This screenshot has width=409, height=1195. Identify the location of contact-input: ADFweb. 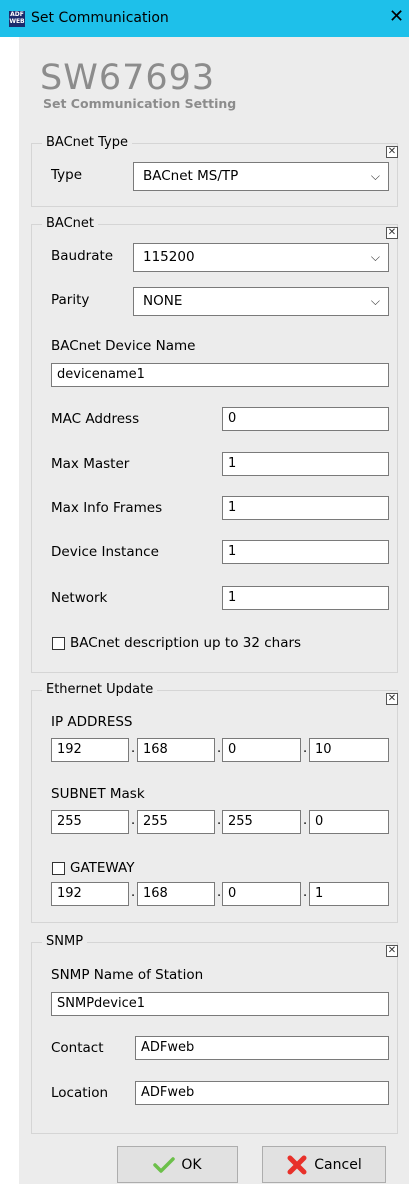
(262, 1048).